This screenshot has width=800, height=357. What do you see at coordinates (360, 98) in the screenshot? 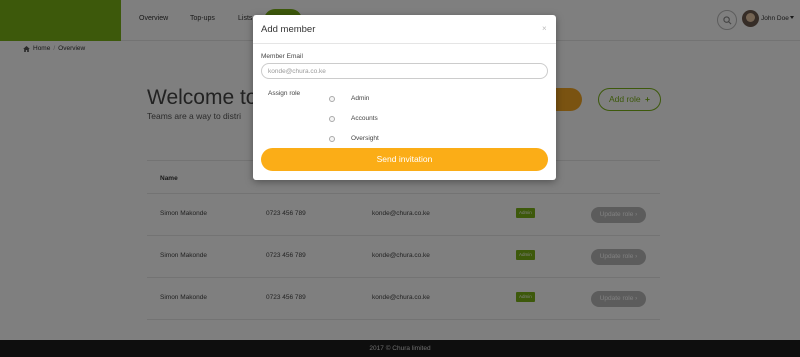
I see `role-option-label: Admin` at bounding box center [360, 98].